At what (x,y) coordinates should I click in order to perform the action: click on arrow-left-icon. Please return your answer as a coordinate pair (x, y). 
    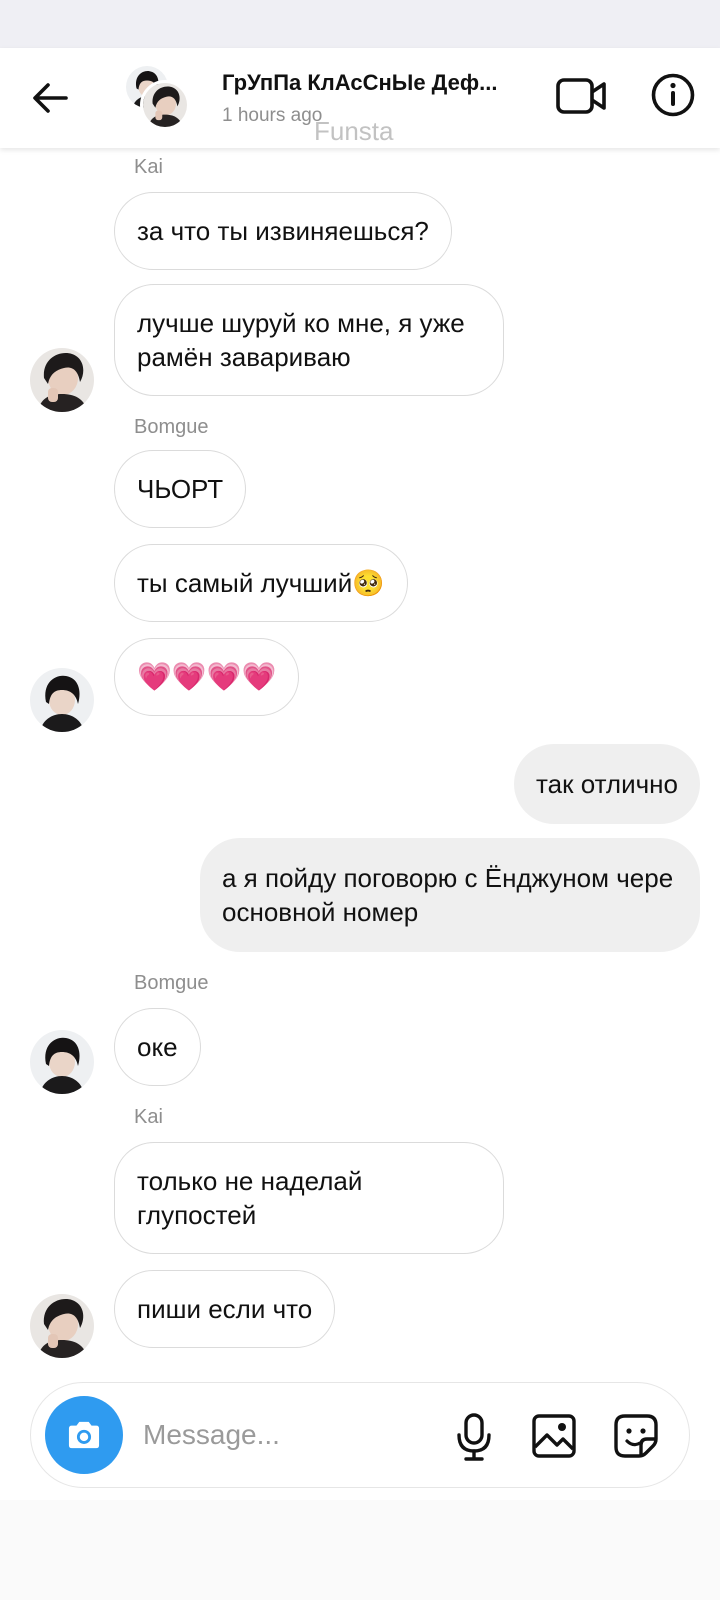
    Looking at the image, I should click on (50, 98).